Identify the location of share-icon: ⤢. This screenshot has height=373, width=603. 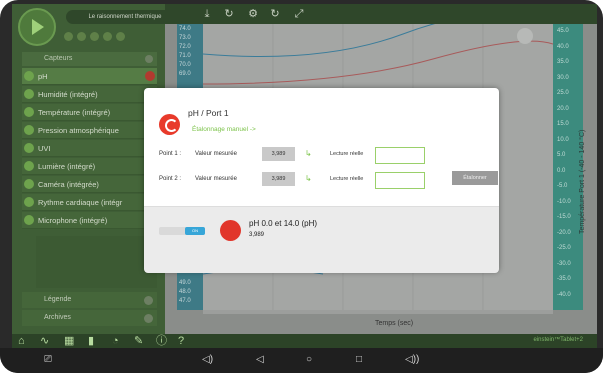
(299, 14).